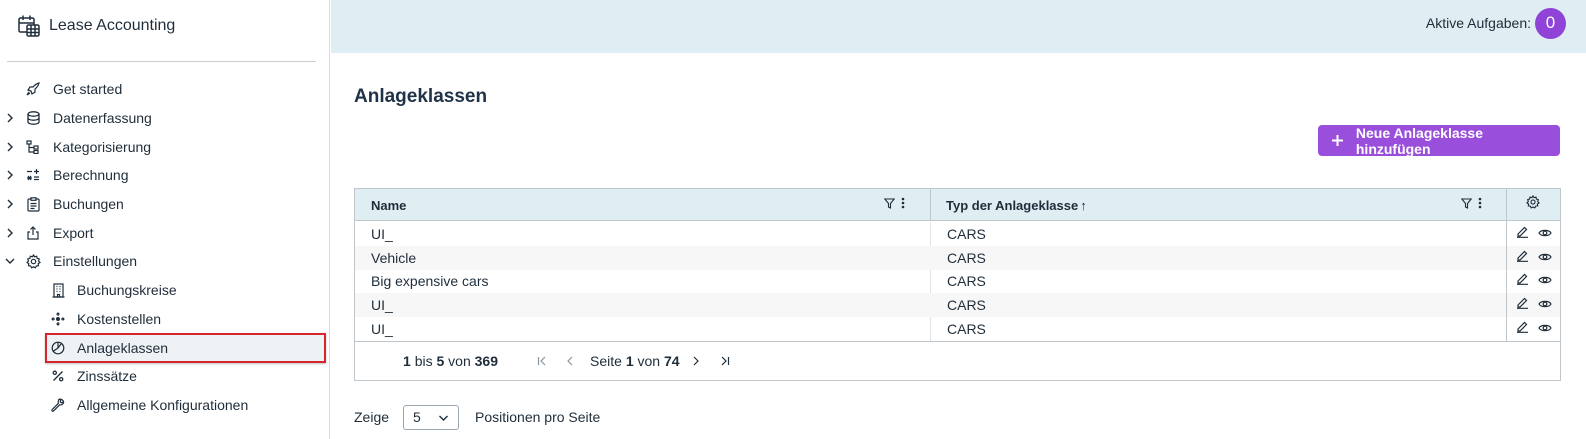 This screenshot has height=439, width=1586. Describe the element at coordinates (542, 361) in the screenshot. I see `first-page-icon` at that location.